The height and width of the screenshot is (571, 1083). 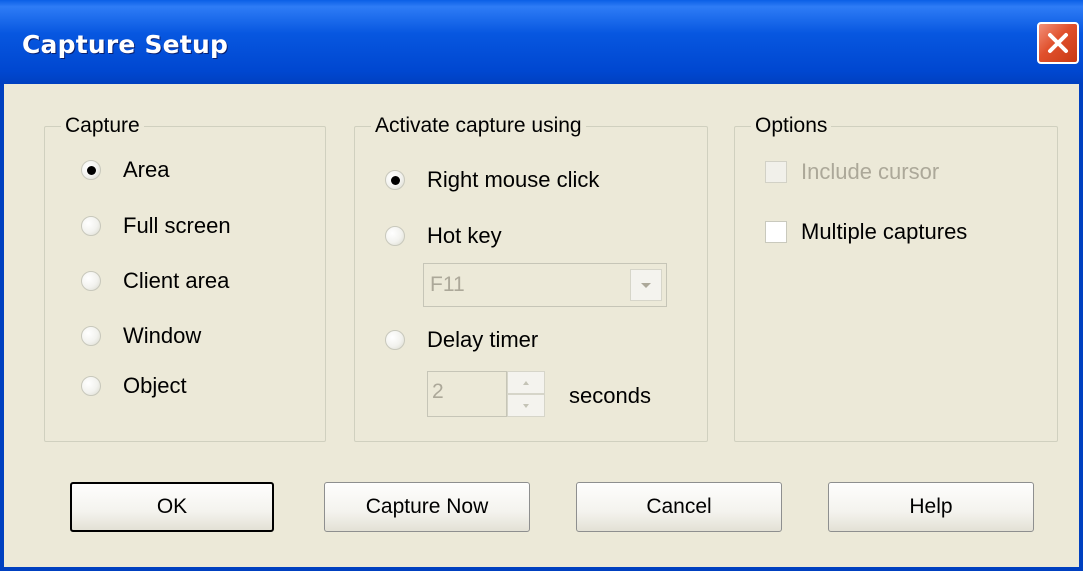 I want to click on capture-group-label: Capture, so click(x=102, y=126).